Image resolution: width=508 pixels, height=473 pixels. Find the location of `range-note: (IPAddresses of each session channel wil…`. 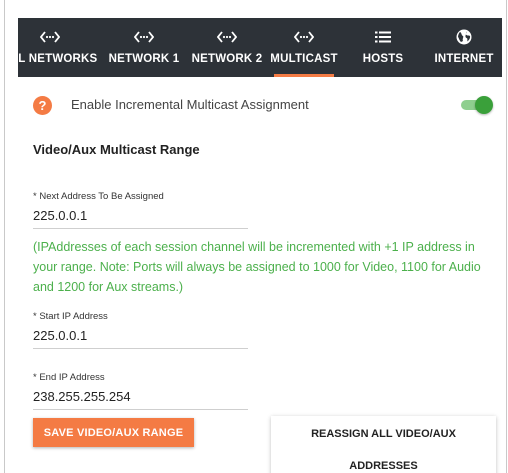

range-note: (IPAddresses of each session channel wil… is located at coordinates (257, 267).